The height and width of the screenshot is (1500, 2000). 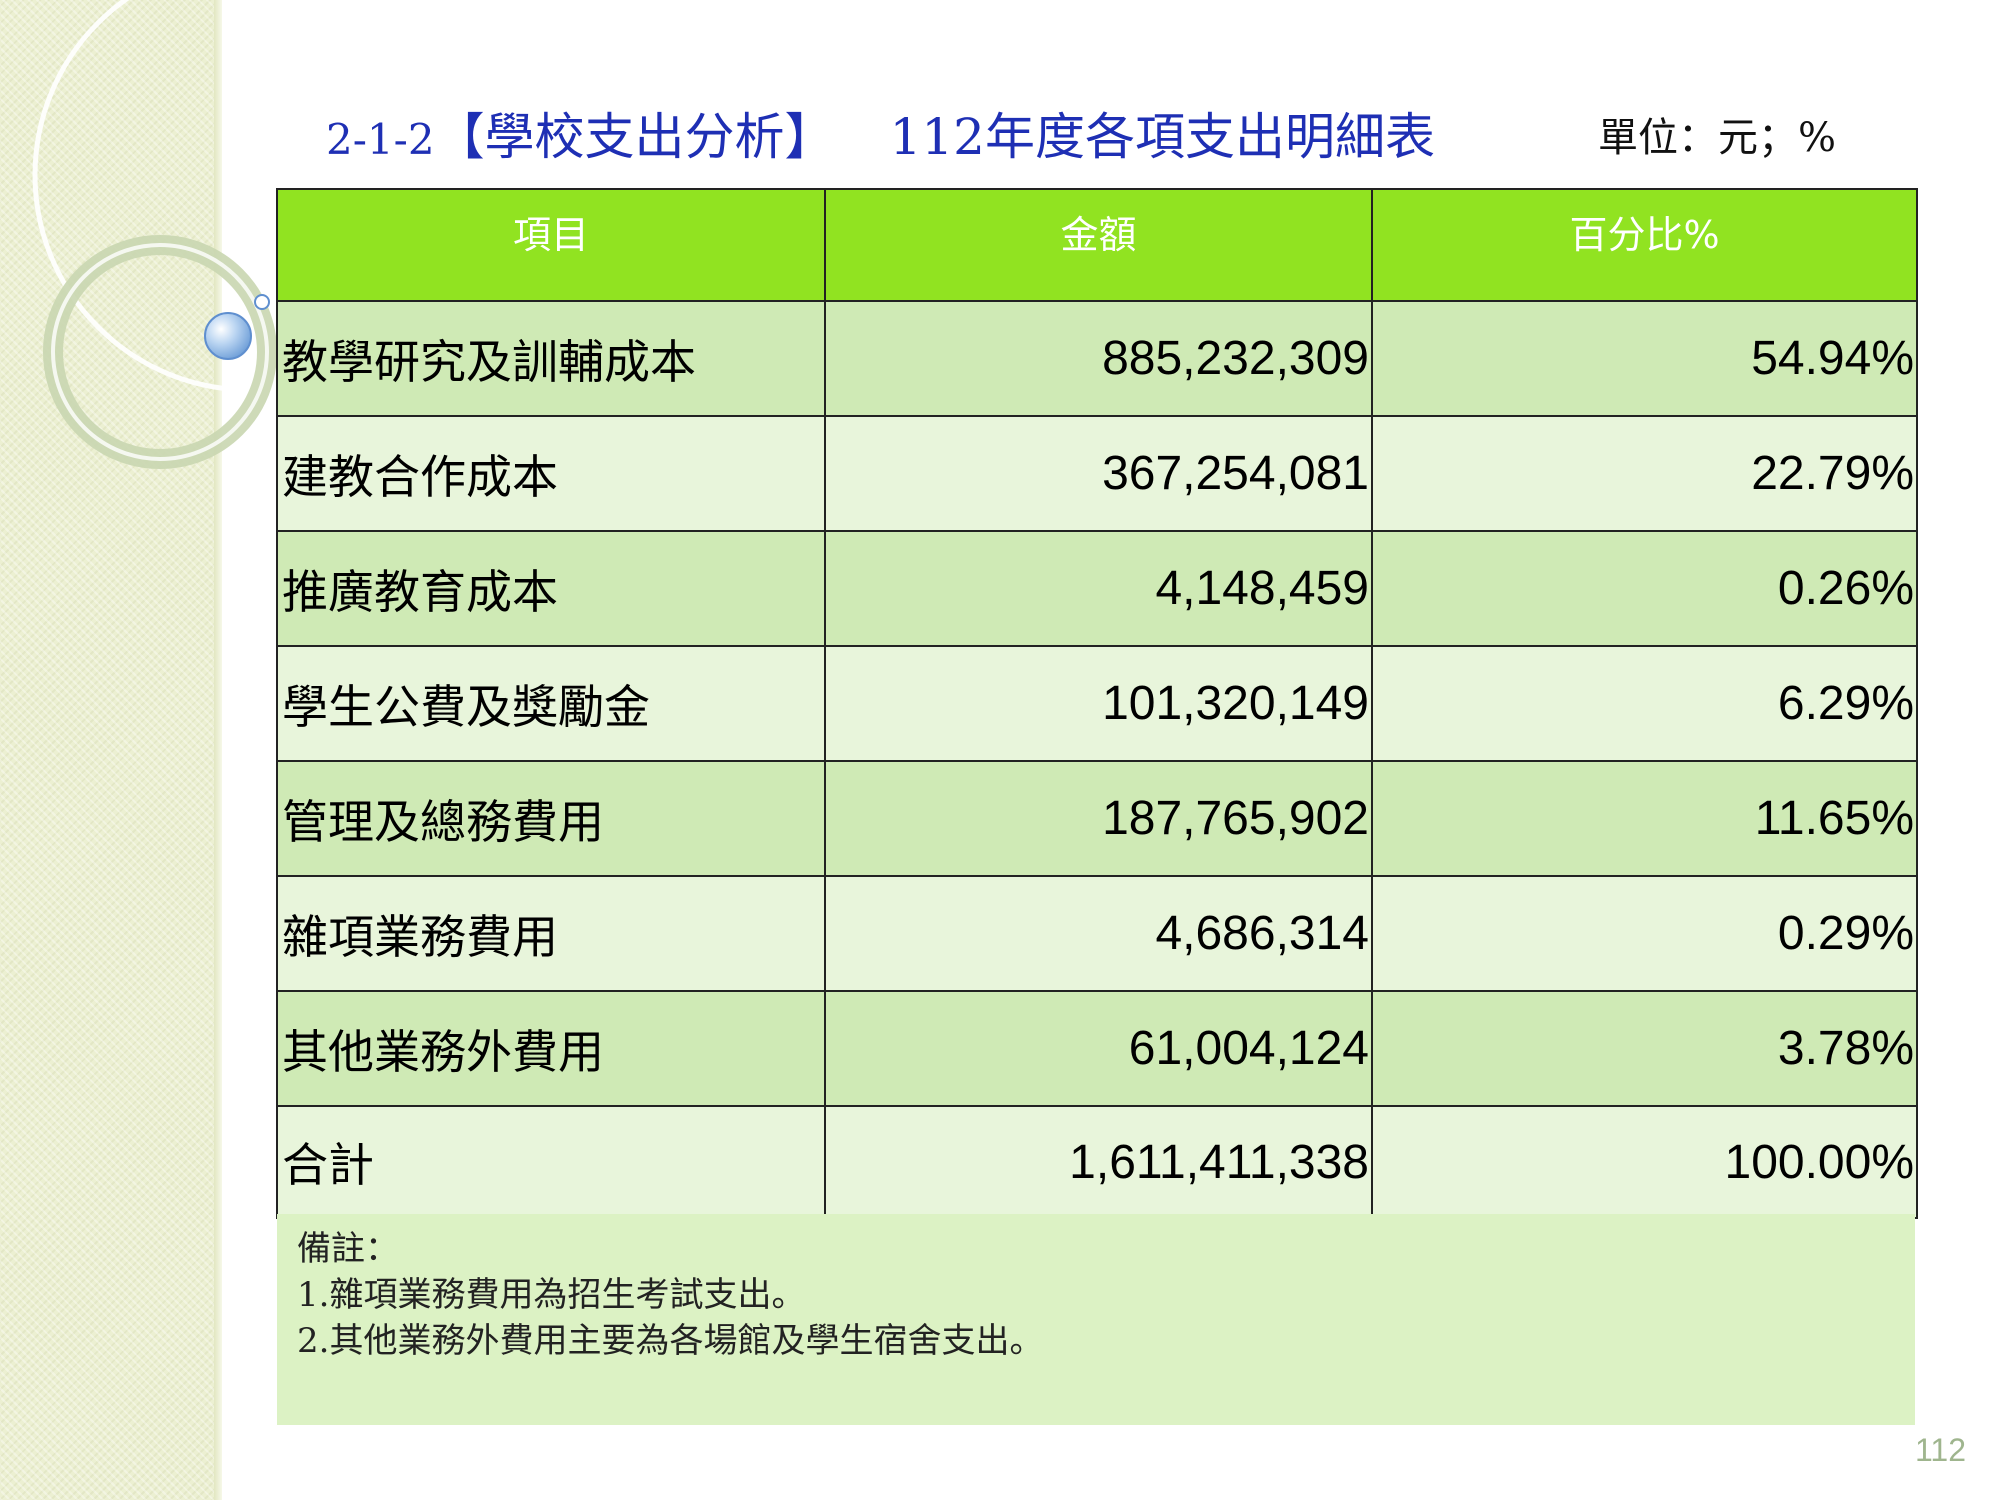 What do you see at coordinates (1940, 1450) in the screenshot?
I see `page-number: 112` at bounding box center [1940, 1450].